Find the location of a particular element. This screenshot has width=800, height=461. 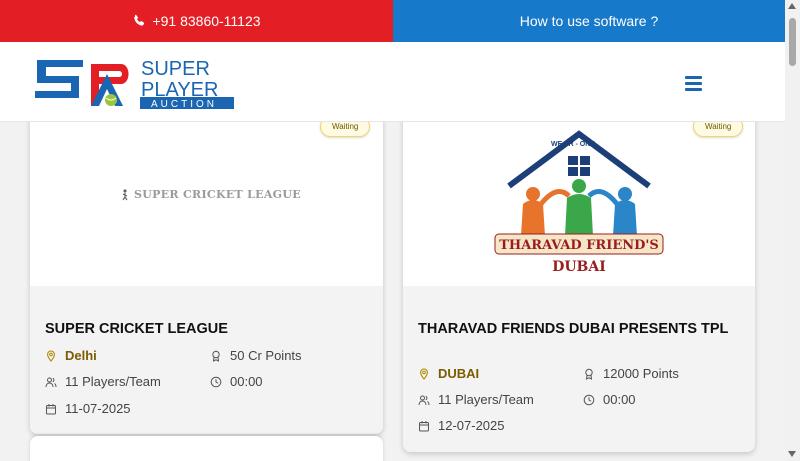

logo-line1: SUPER is located at coordinates (175, 69).